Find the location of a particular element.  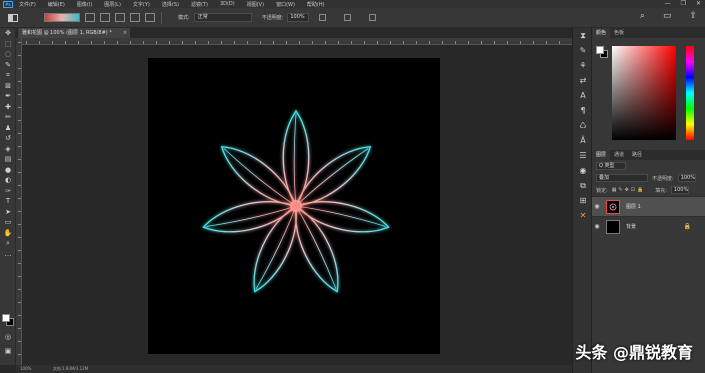

layer-row-background: ◉ 背景 🔒 is located at coordinates (648, 226).